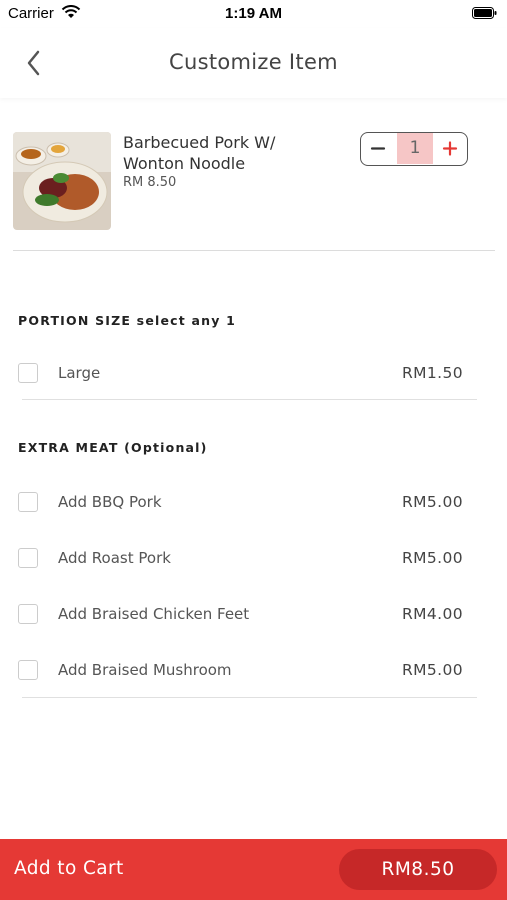 This screenshot has height=900, width=507. I want to click on option-label: Add Roast Pork, so click(114, 558).